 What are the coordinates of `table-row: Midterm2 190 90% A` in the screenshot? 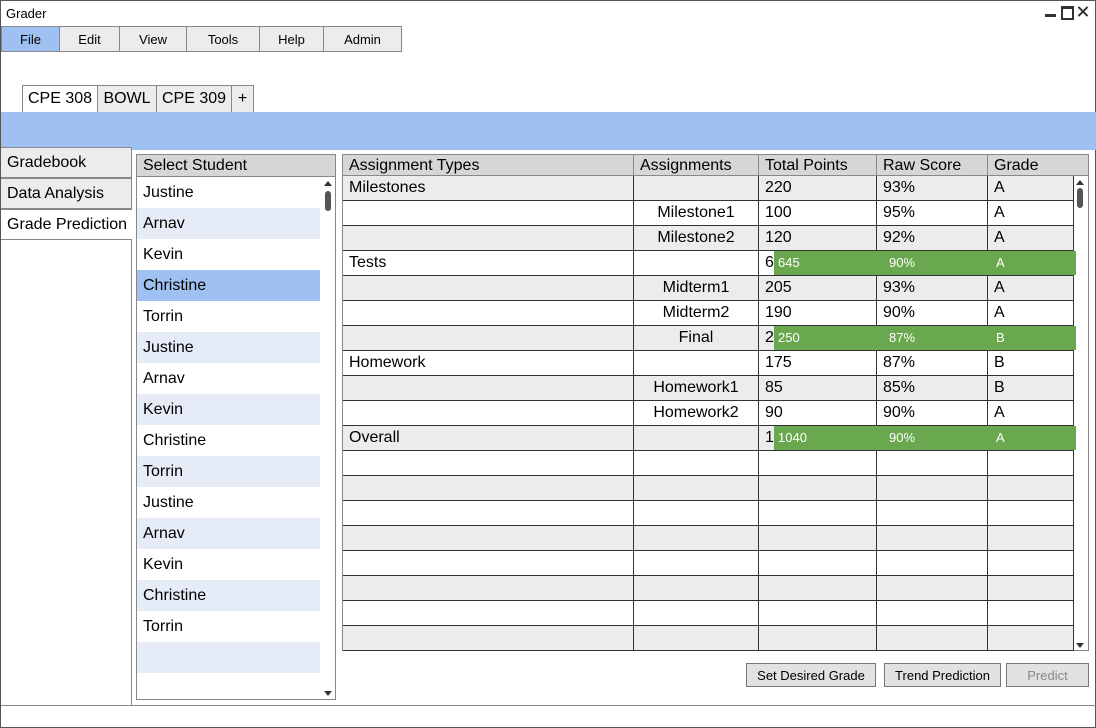 It's located at (708, 313).